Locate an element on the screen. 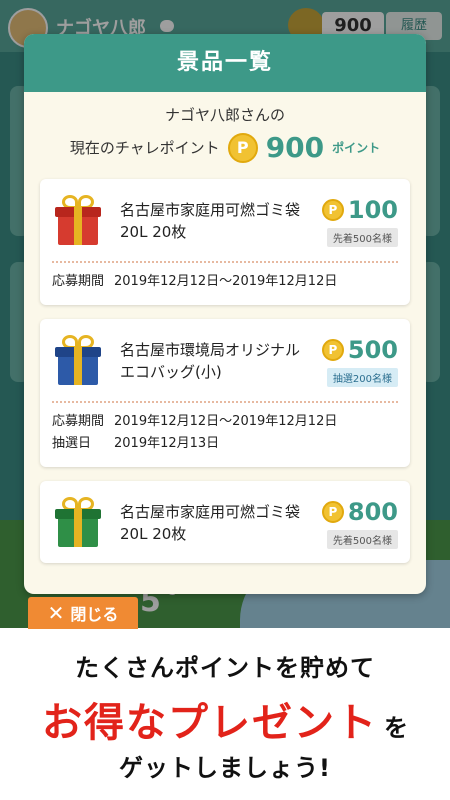 This screenshot has width=450, height=800. promo-highlight: お得なプレゼント is located at coordinates (210, 723).